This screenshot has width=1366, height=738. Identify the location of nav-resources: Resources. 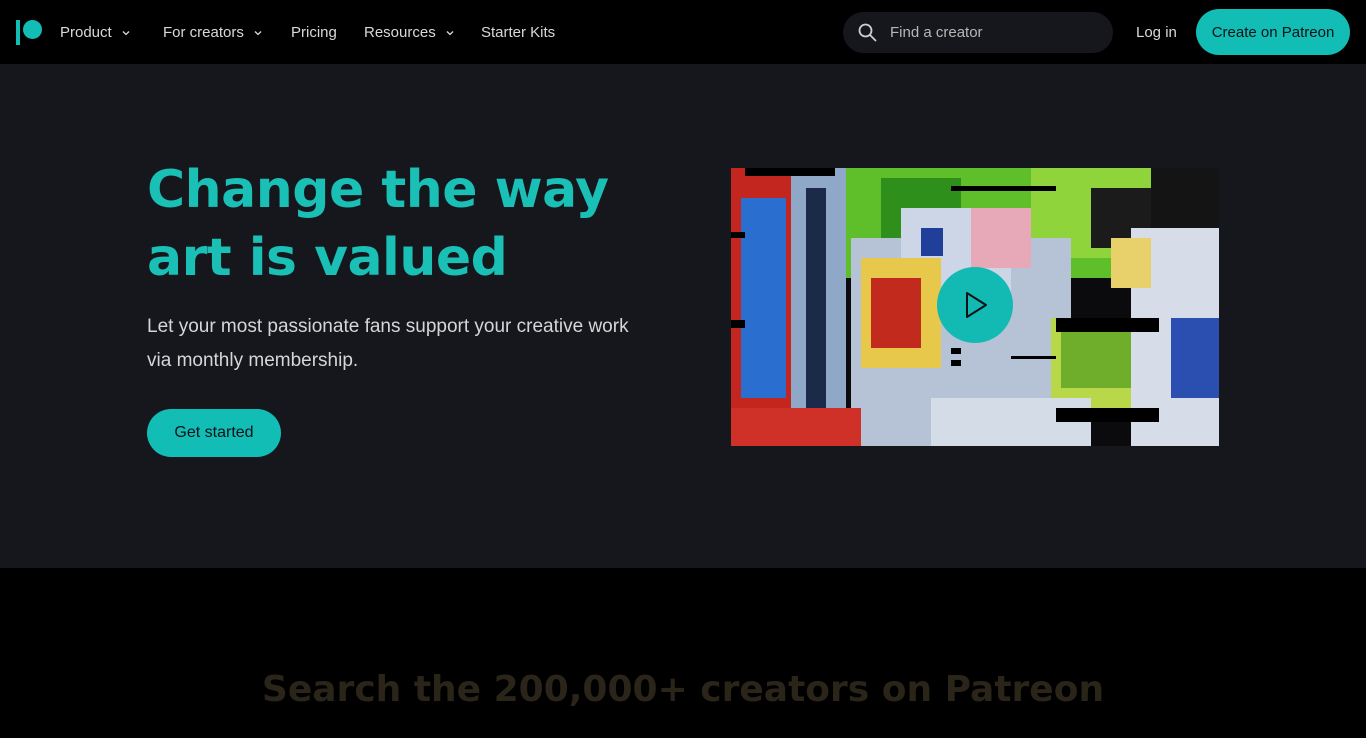
(409, 33).